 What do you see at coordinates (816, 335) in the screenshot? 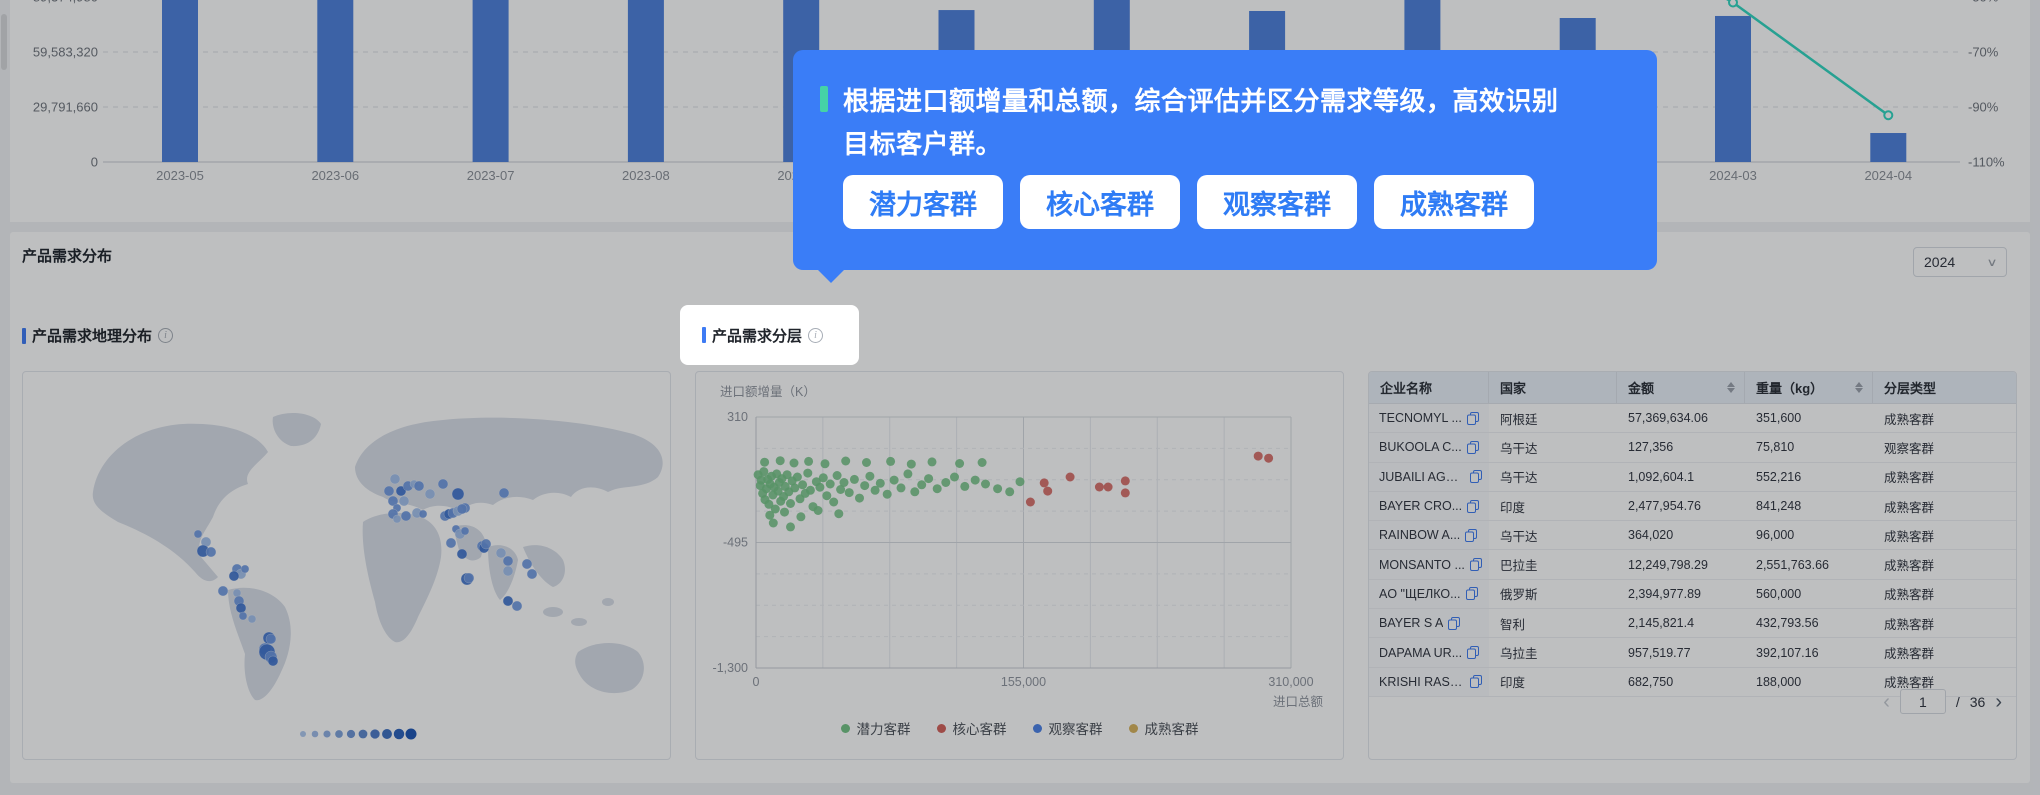
I see `info-icon: i` at bounding box center [816, 335].